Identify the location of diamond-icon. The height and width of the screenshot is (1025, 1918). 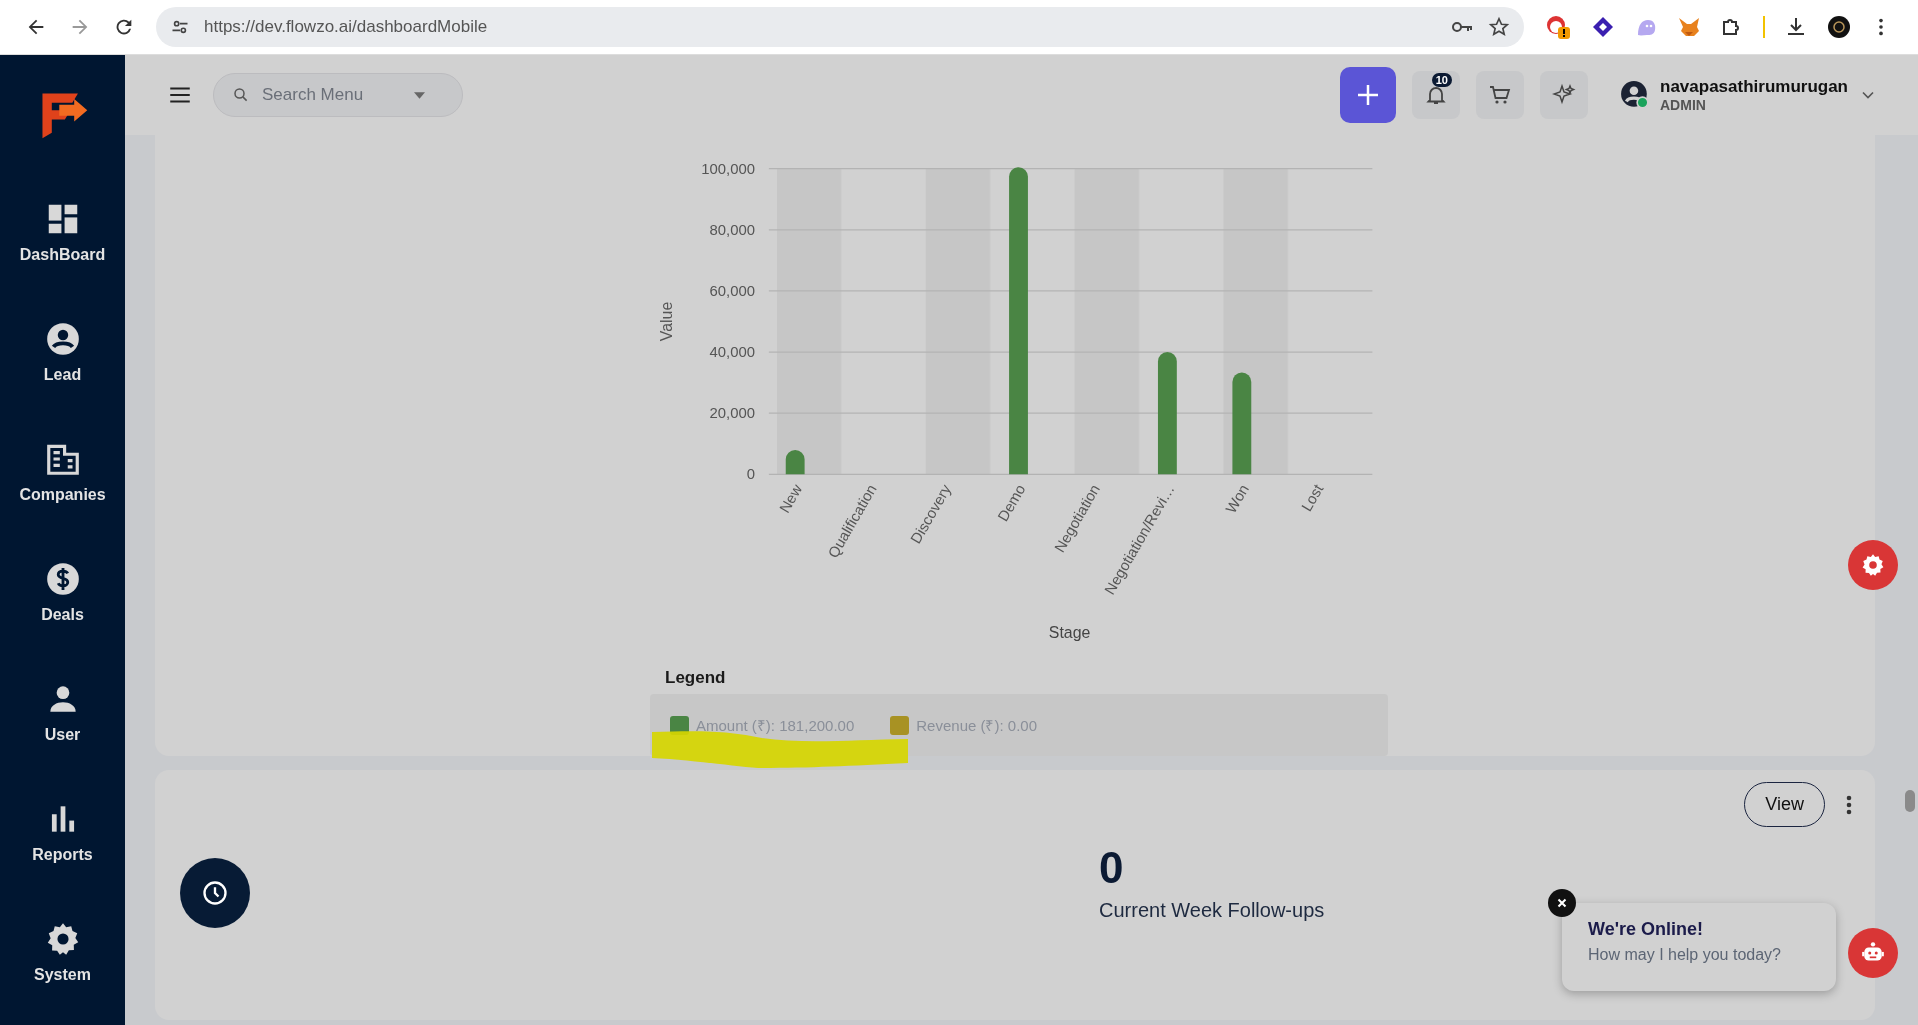
(1603, 27).